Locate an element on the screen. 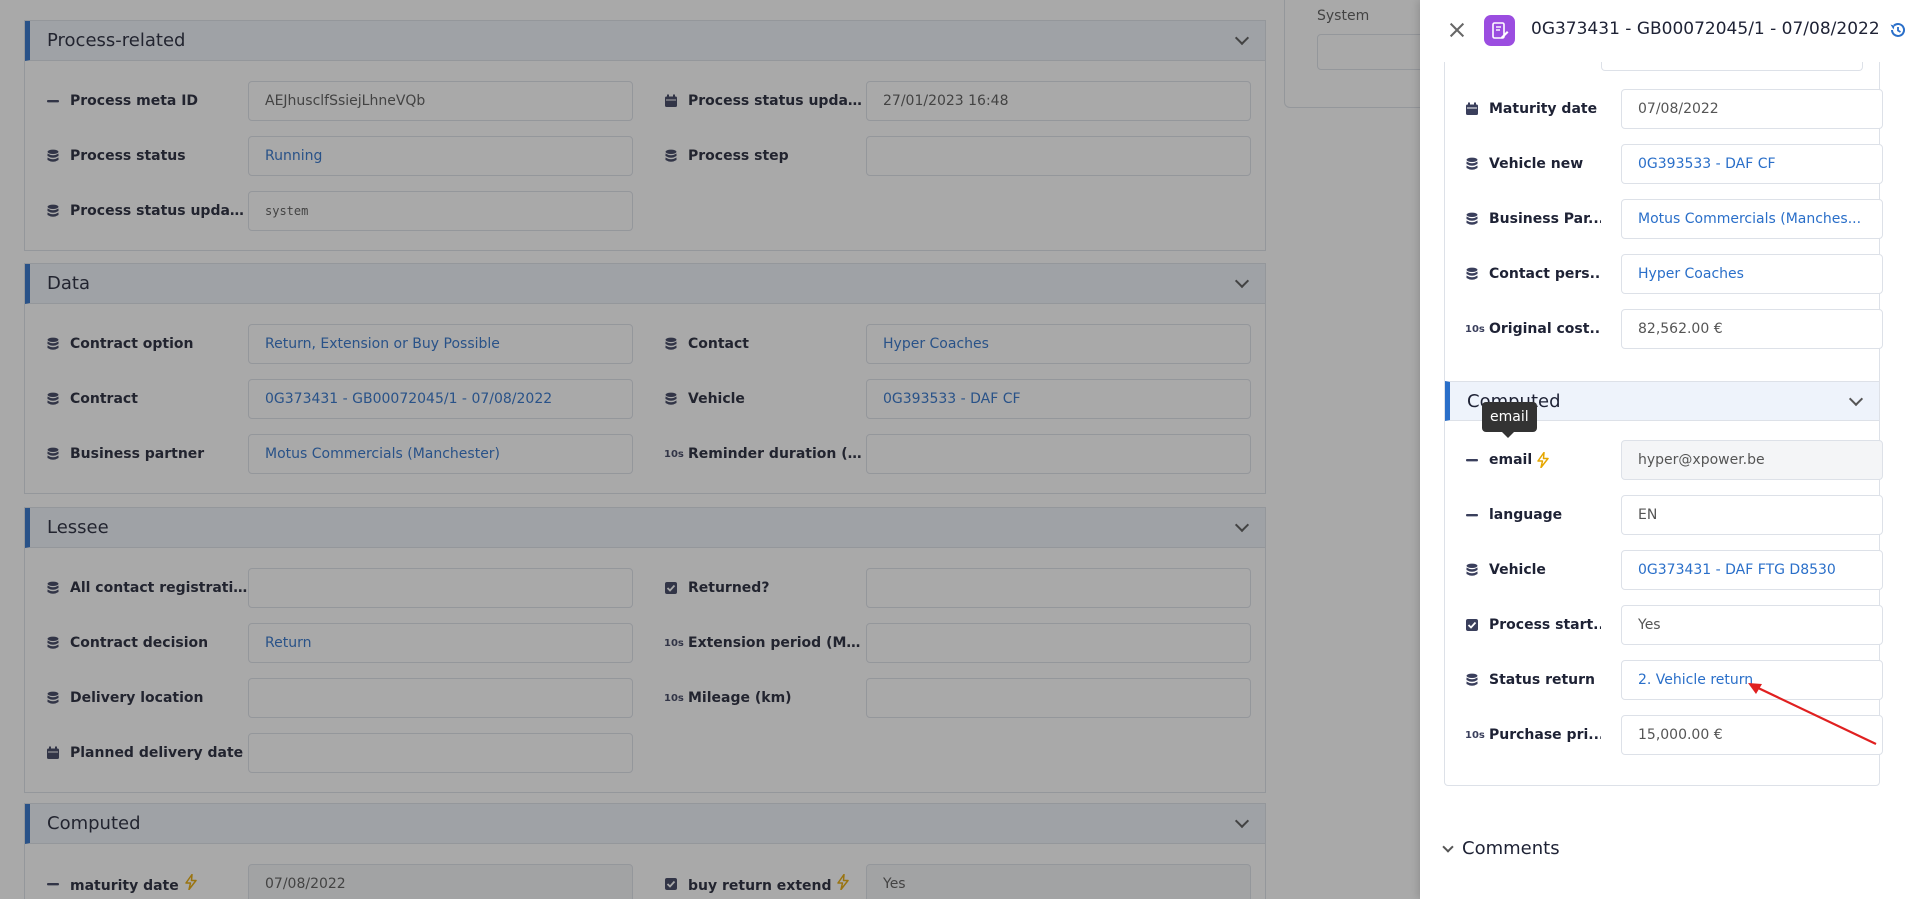 This screenshot has height=899, width=1914. field-value: 0G393533 - DAF CF is located at coordinates (1752, 164).